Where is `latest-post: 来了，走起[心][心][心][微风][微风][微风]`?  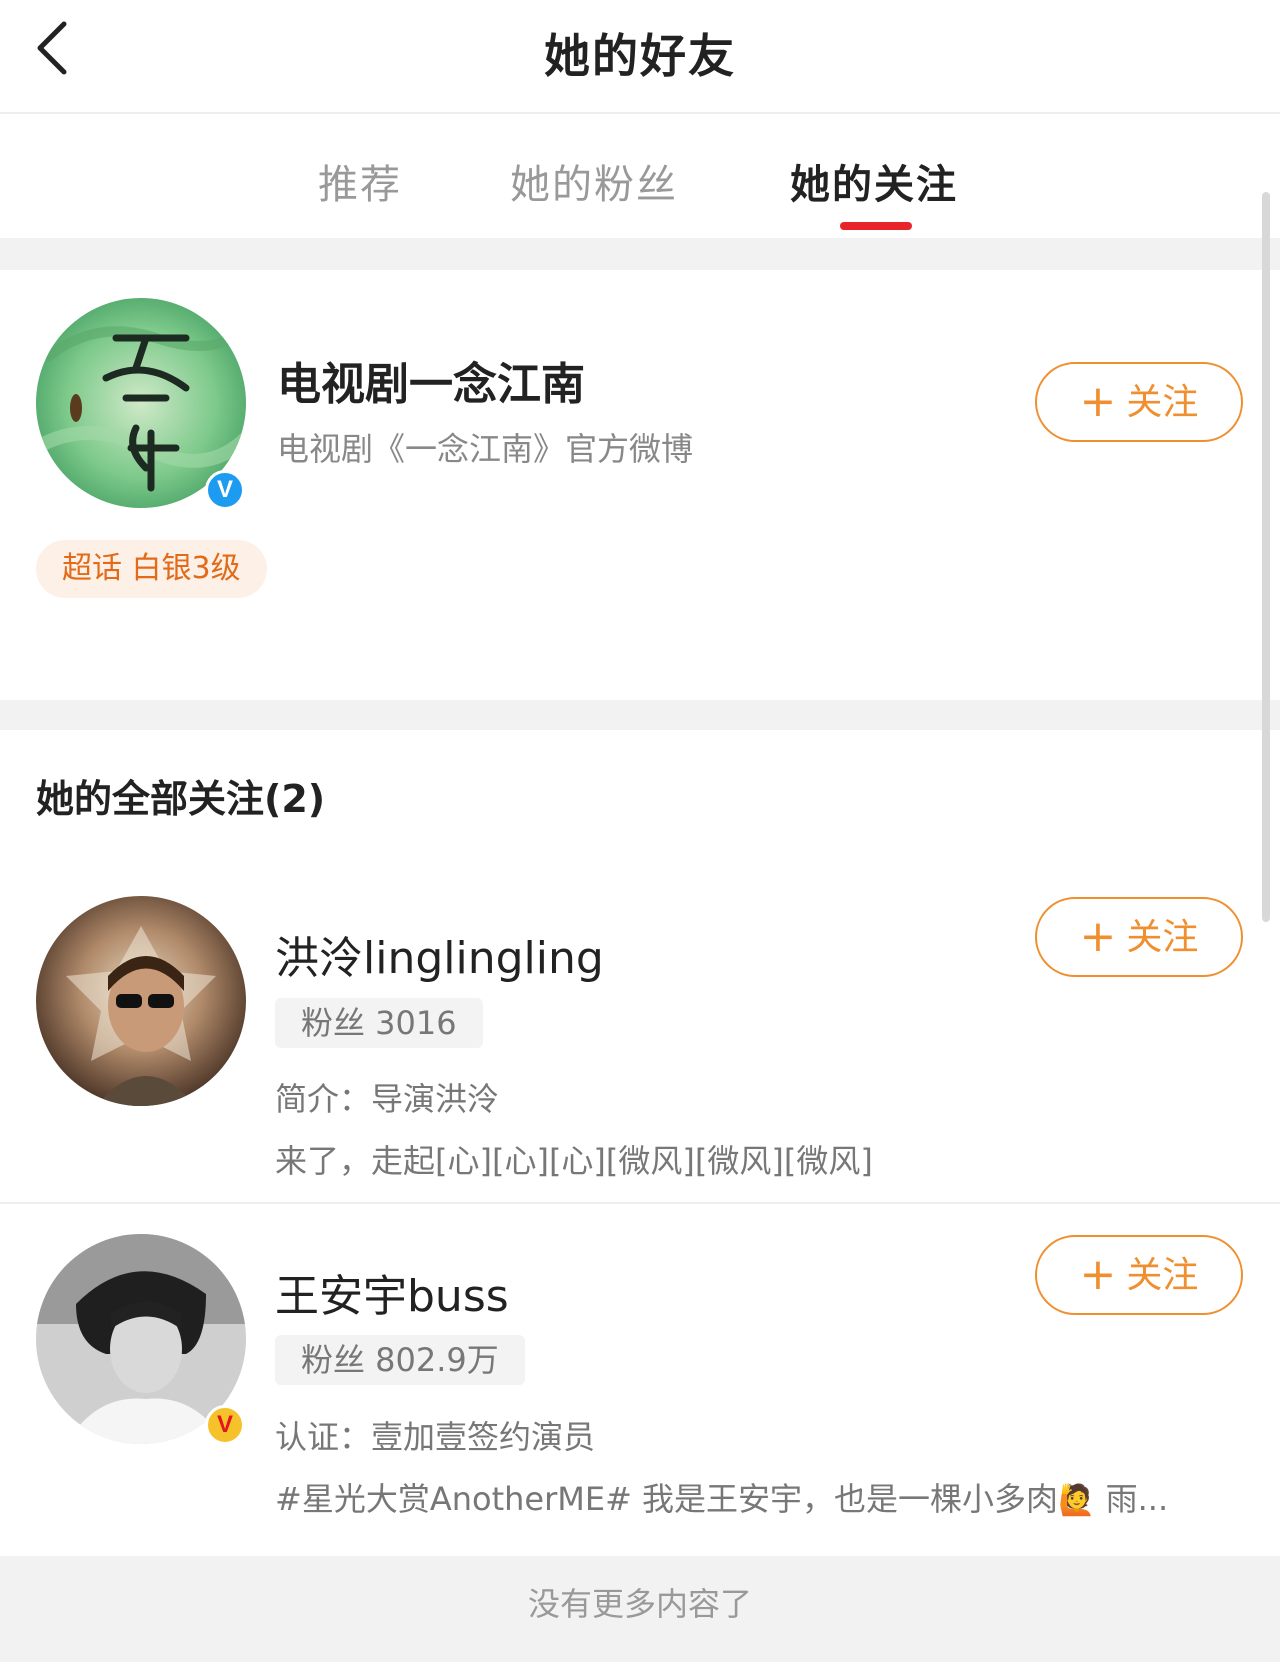
latest-post: 来了，走起[心][心][心][微风][微风][微风] is located at coordinates (574, 1159).